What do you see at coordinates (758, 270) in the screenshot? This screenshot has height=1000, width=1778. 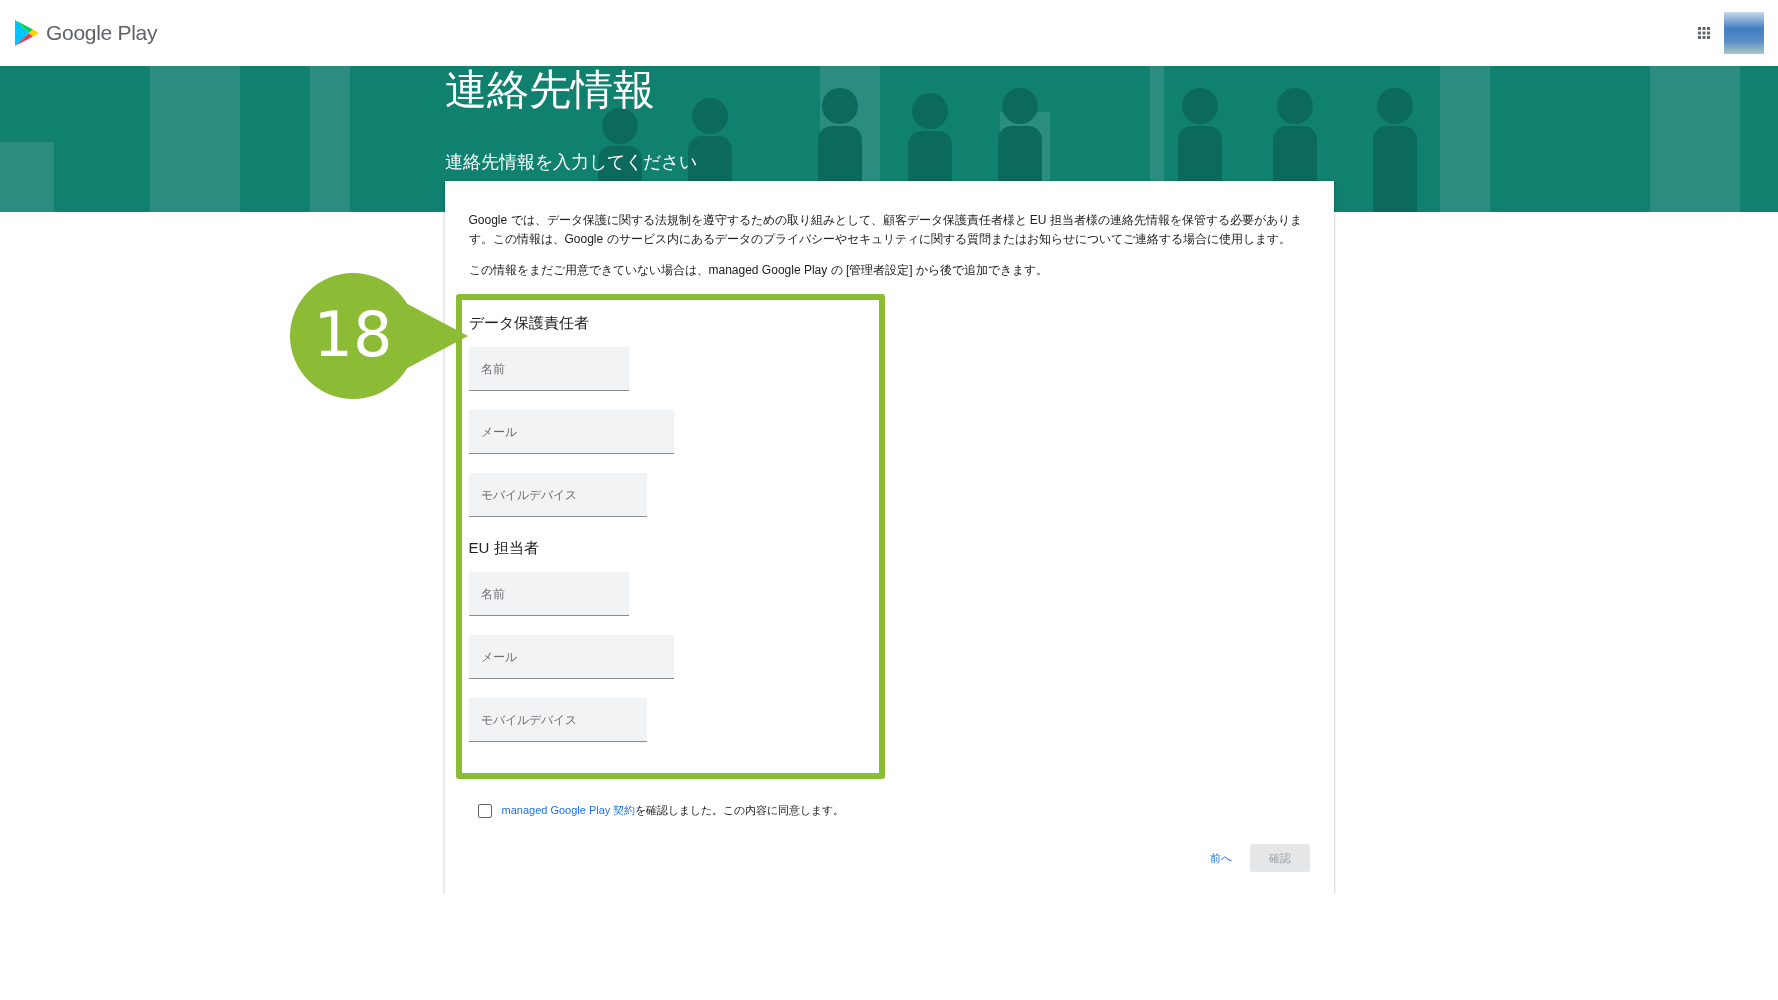 I see `intro-paragraph: この情報をまだご用意できていない場合は、managed Google Play の [管理者設定] から後で追加できます。` at bounding box center [758, 270].